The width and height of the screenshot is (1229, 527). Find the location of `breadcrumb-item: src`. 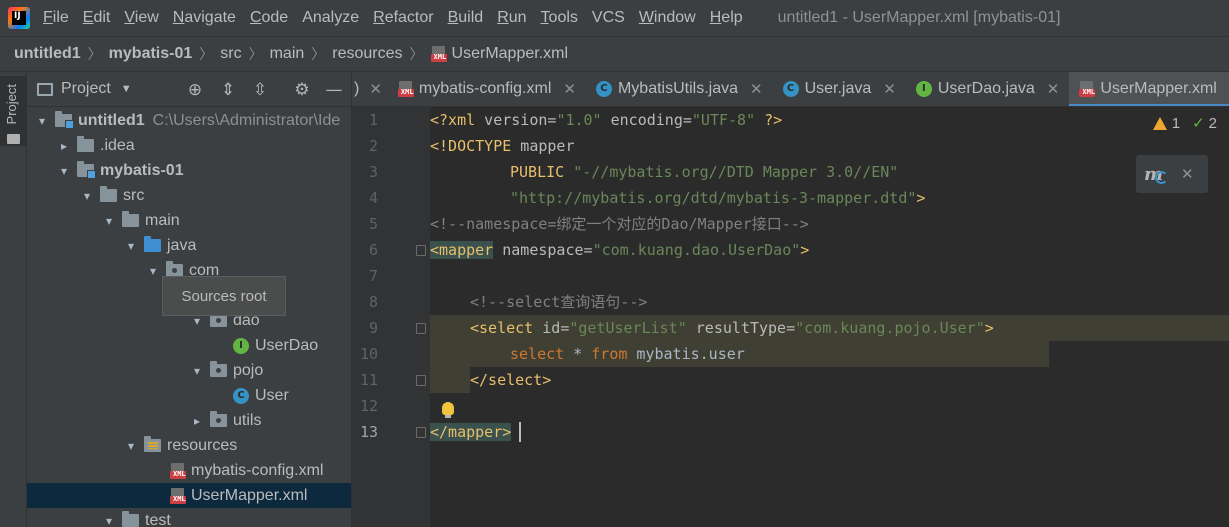

breadcrumb-item: src is located at coordinates (230, 54).